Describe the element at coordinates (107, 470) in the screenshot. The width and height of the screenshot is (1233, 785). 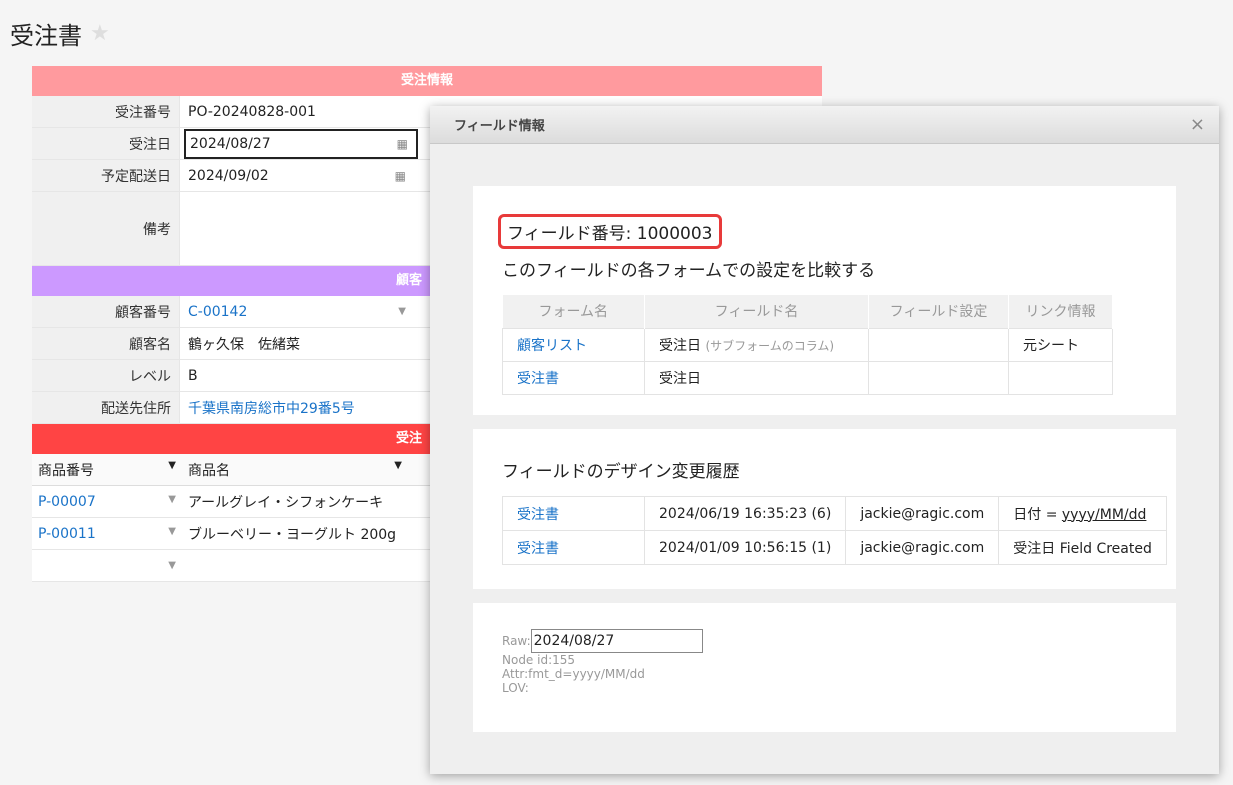
I see `subtable-header-code: 商品番号 ▼` at that location.